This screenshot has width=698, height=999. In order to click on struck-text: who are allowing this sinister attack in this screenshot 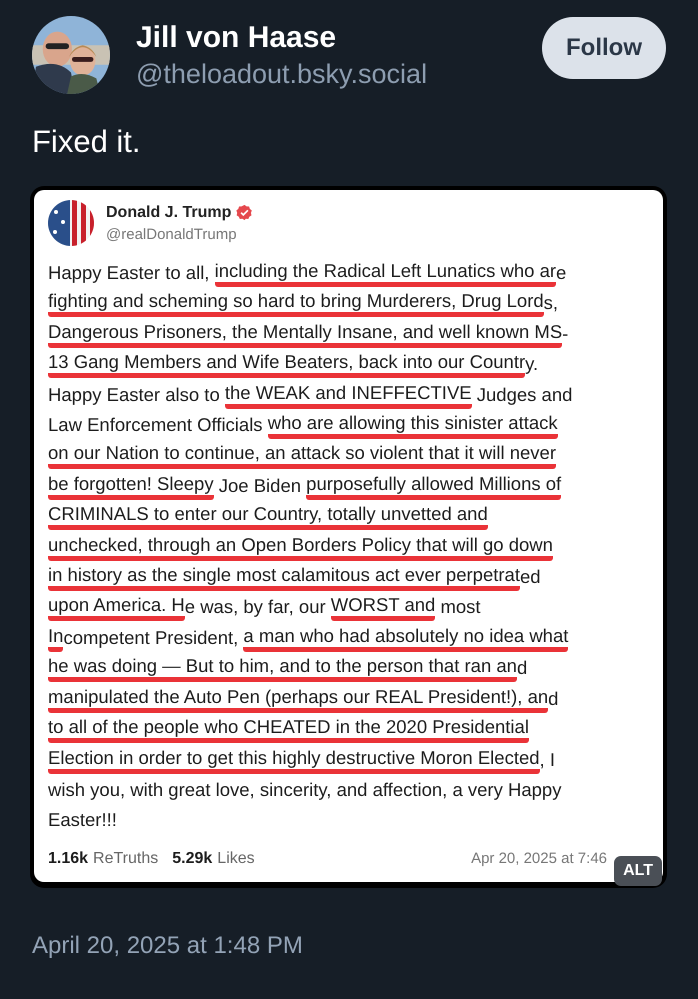, I will do `click(413, 426)`.